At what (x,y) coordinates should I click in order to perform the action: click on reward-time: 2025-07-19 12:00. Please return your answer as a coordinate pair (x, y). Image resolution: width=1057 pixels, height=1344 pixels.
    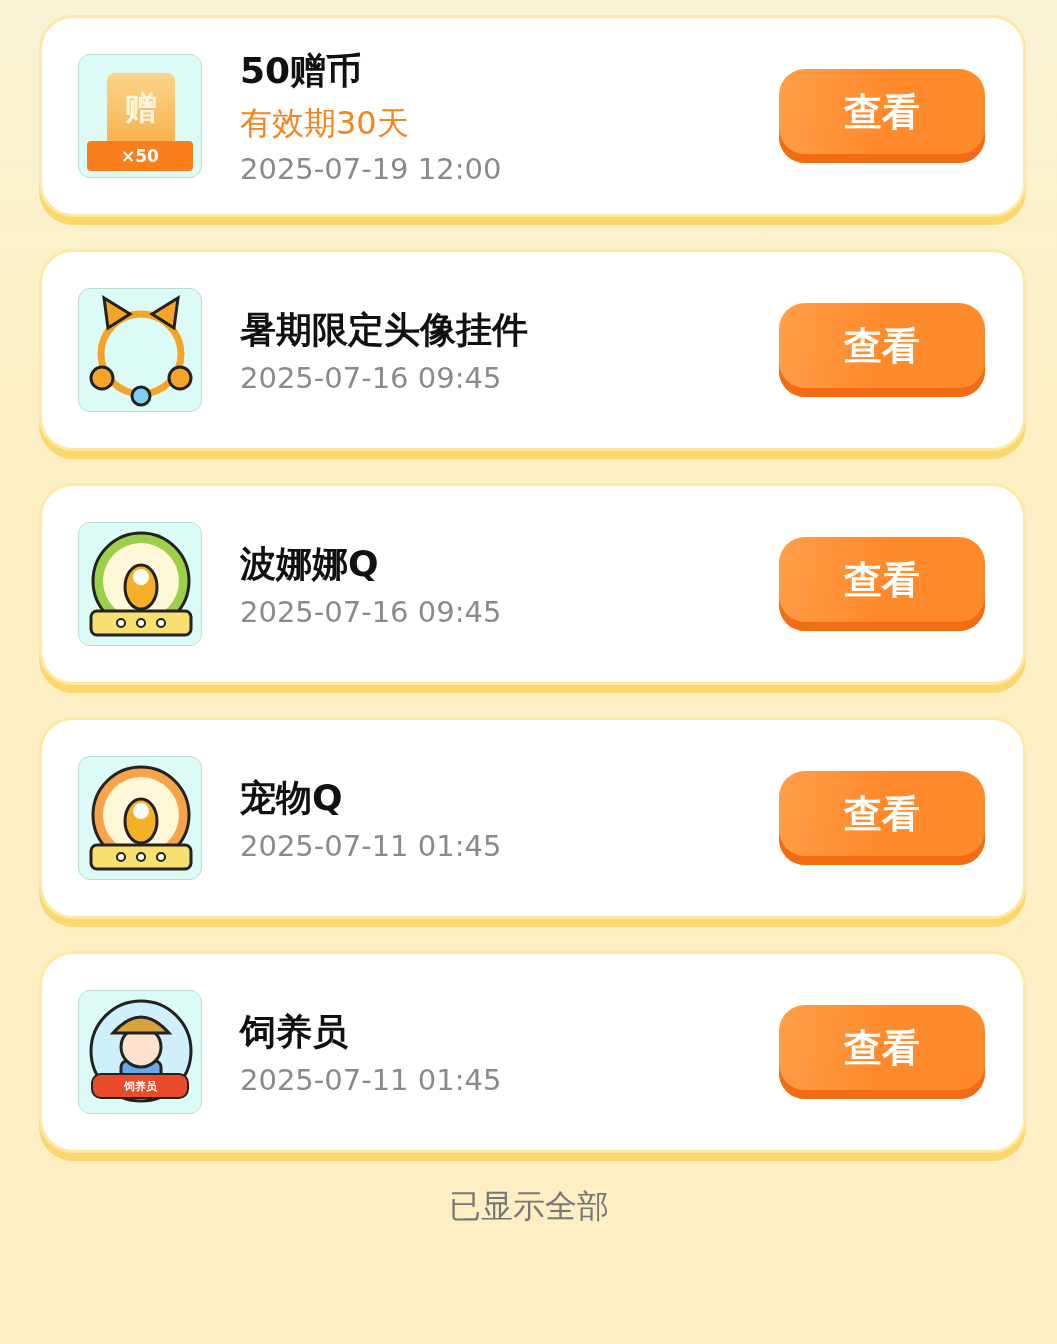
    Looking at the image, I should click on (371, 168).